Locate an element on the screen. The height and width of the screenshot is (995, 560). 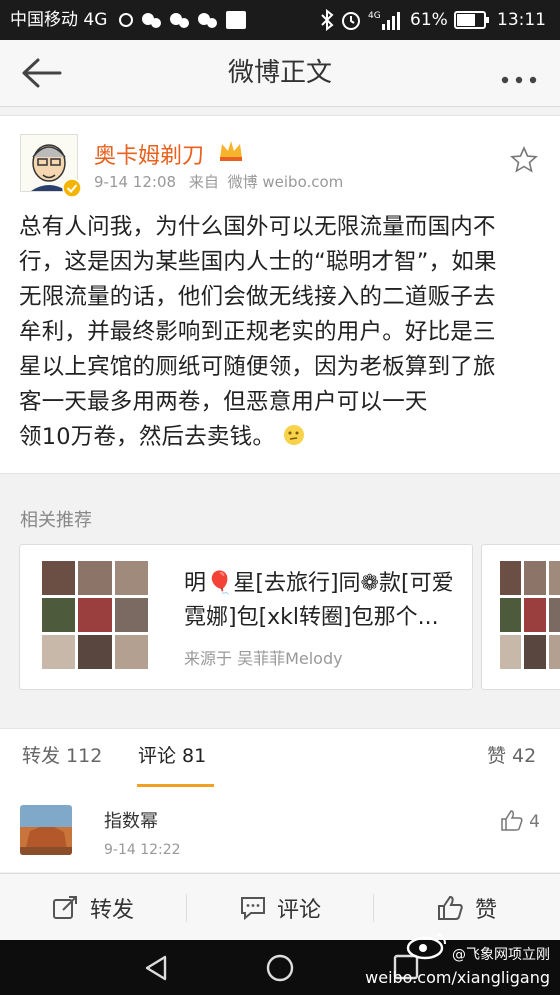
nav-back-icon is located at coordinates (156, 970).